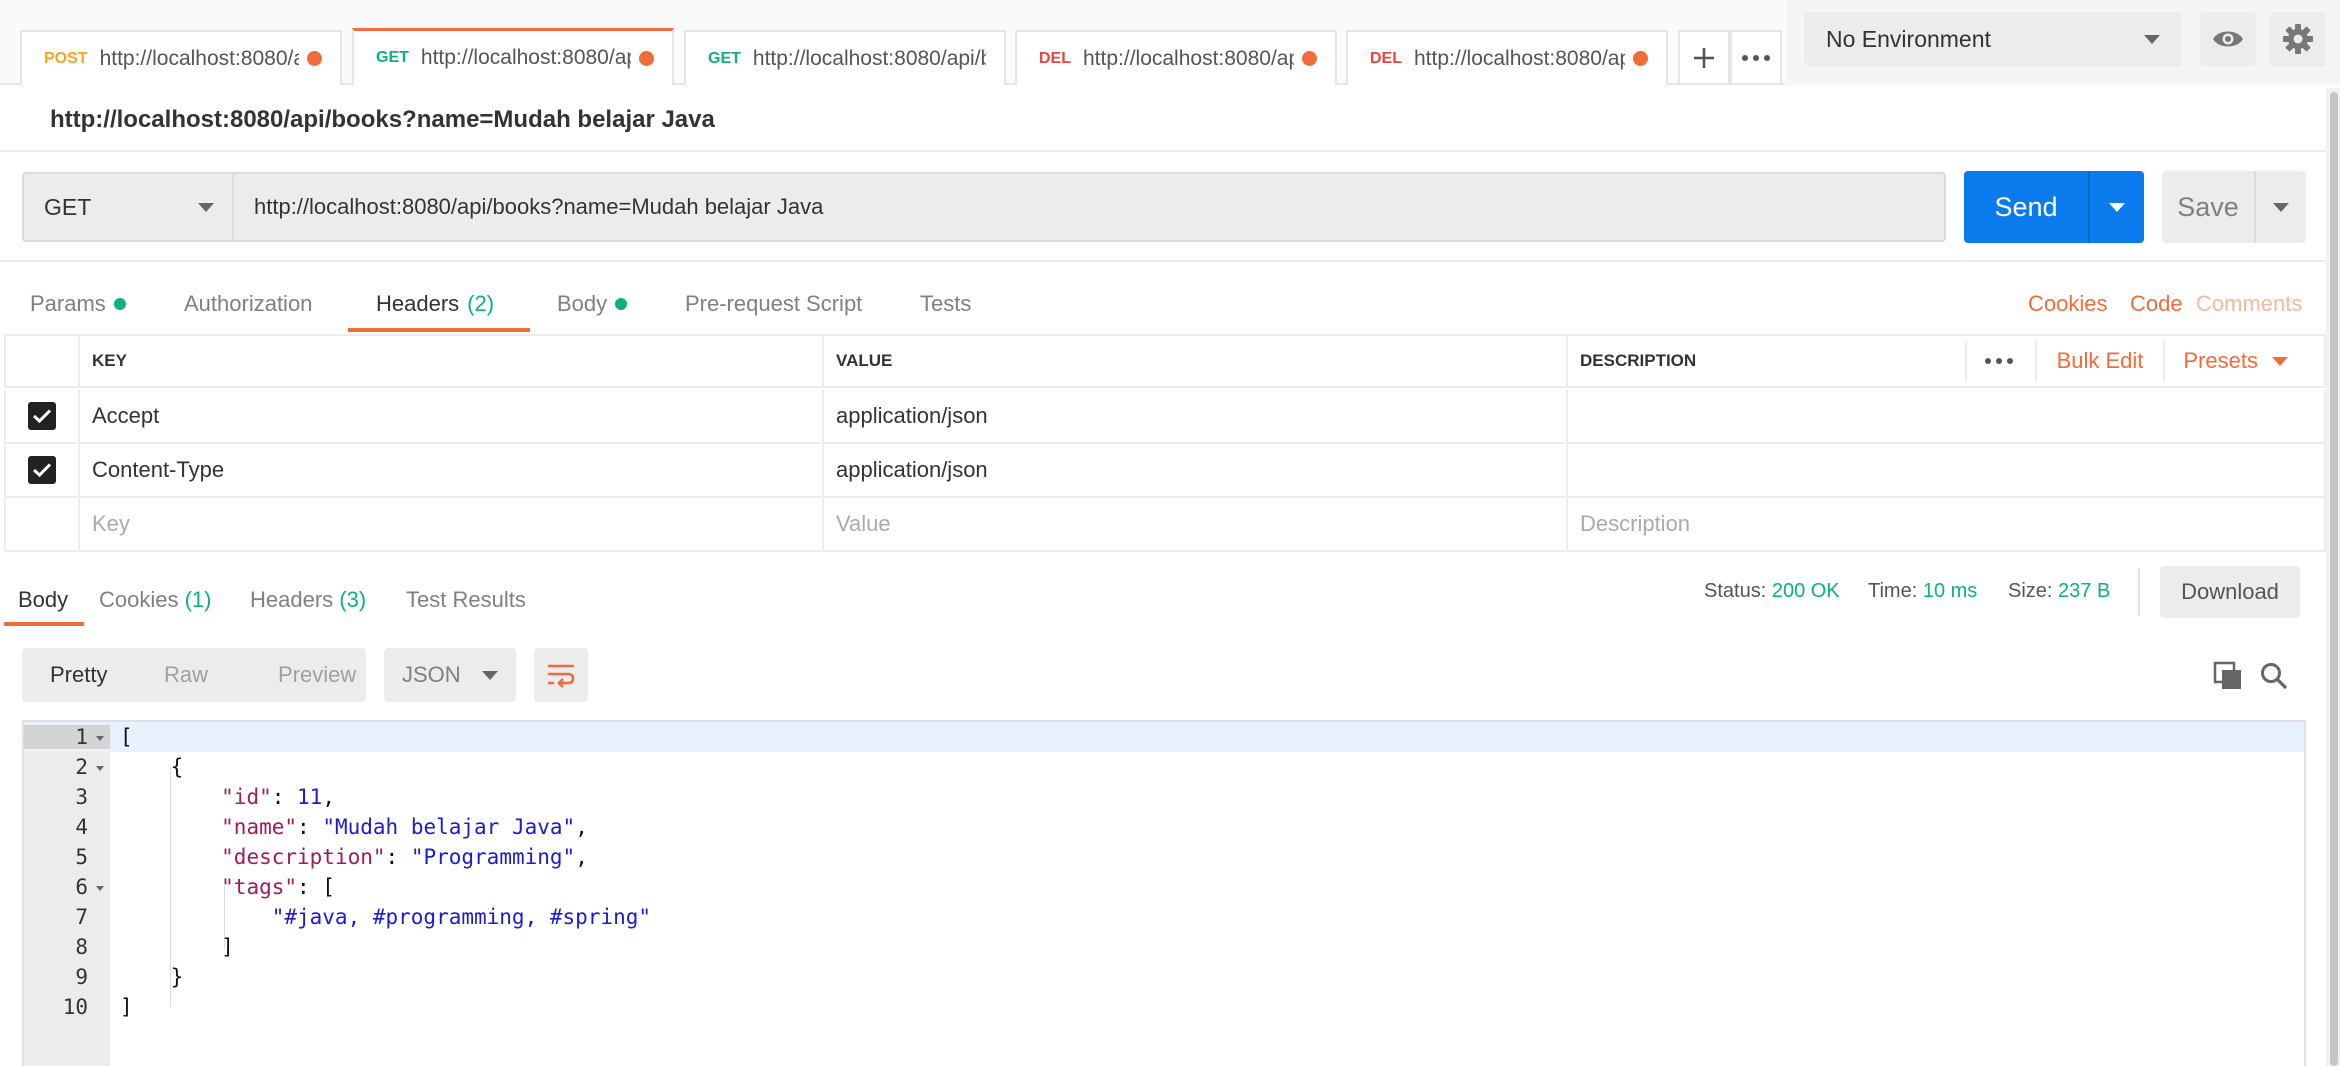  Describe the element at coordinates (431, 674) in the screenshot. I see `language-label: JSON` at that location.